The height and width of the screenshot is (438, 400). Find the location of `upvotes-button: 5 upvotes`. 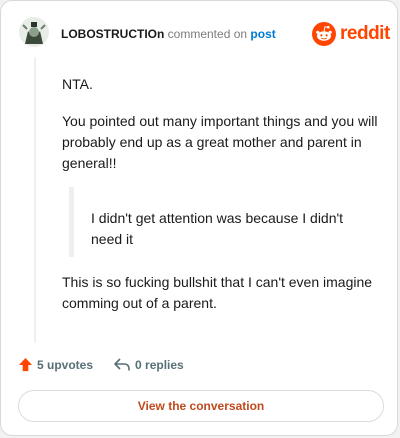

upvotes-button: 5 upvotes is located at coordinates (55, 364).